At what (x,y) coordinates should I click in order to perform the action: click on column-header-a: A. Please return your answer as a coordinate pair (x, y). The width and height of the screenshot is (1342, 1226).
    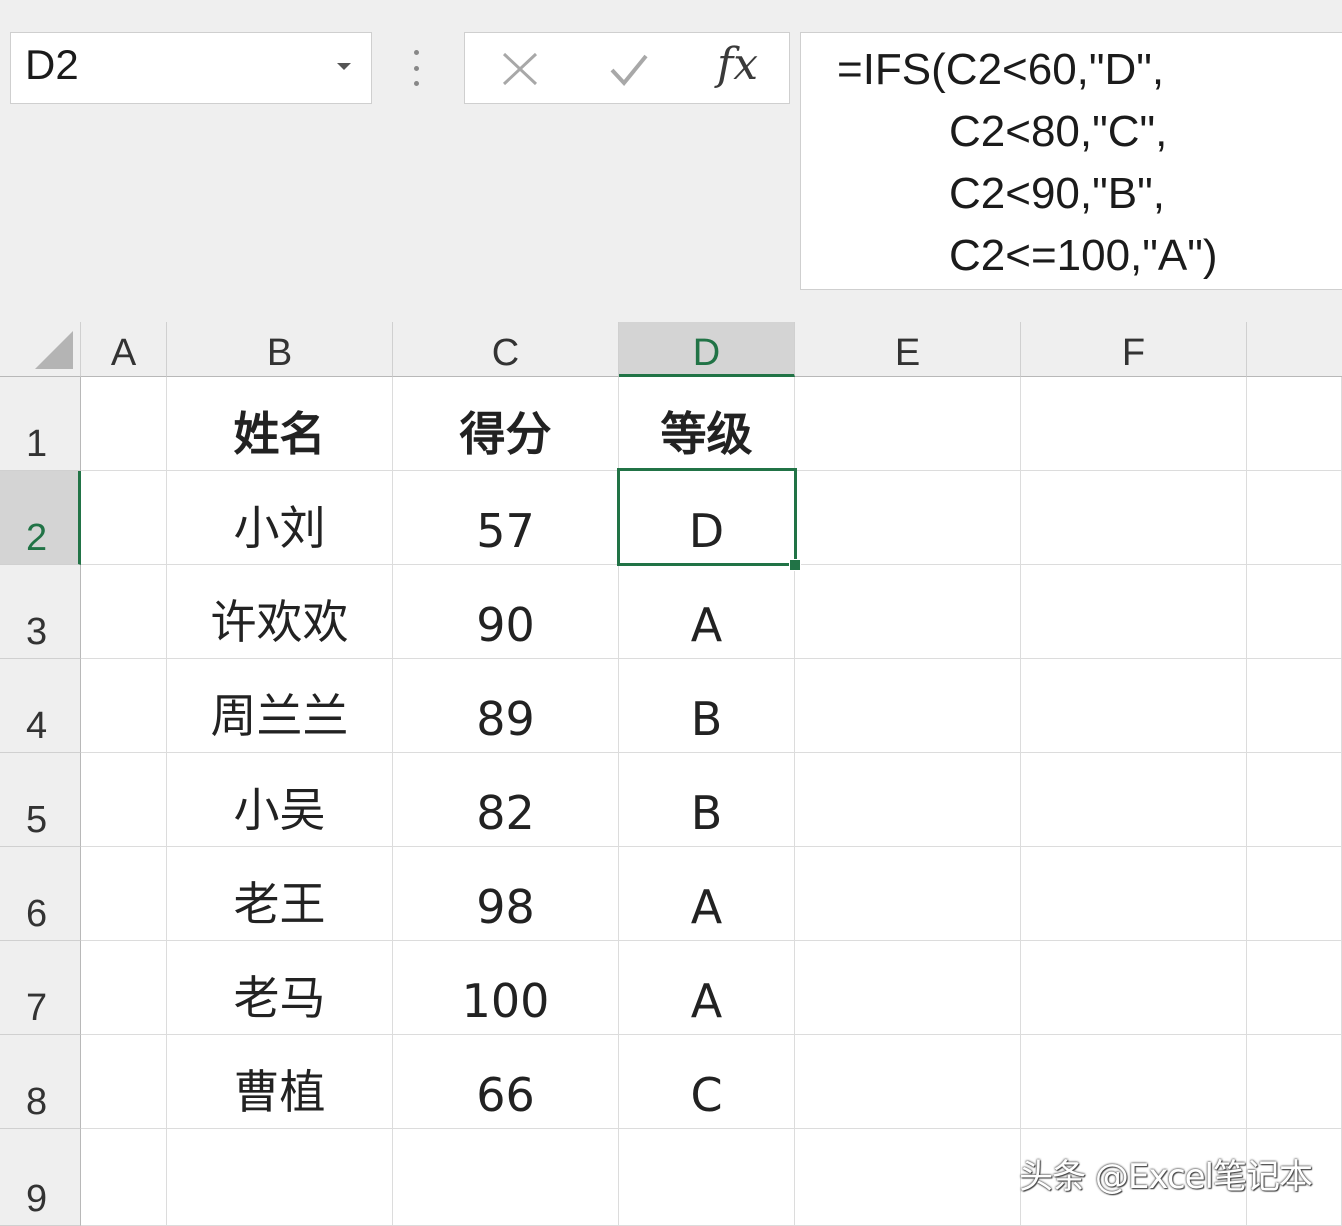
    Looking at the image, I should click on (124, 349).